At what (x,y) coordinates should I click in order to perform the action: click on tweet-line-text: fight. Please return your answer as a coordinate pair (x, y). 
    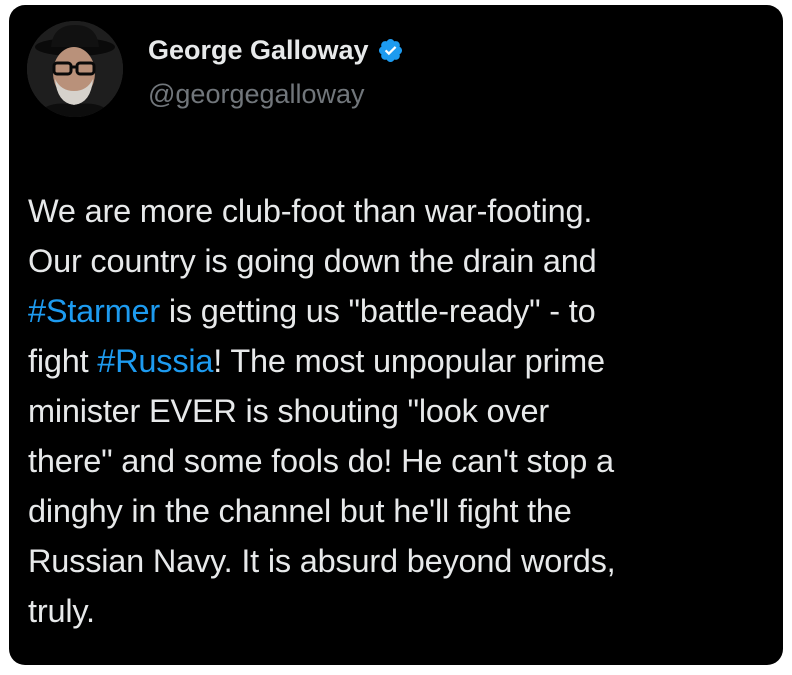
    Looking at the image, I should click on (63, 361).